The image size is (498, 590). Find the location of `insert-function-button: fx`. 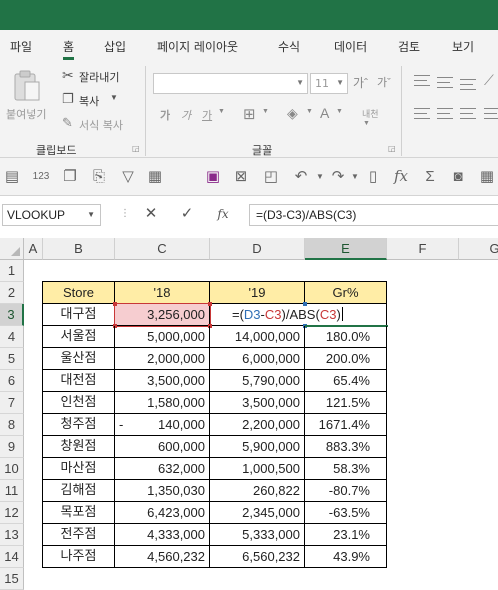

insert-function-button: fx is located at coordinates (223, 214).